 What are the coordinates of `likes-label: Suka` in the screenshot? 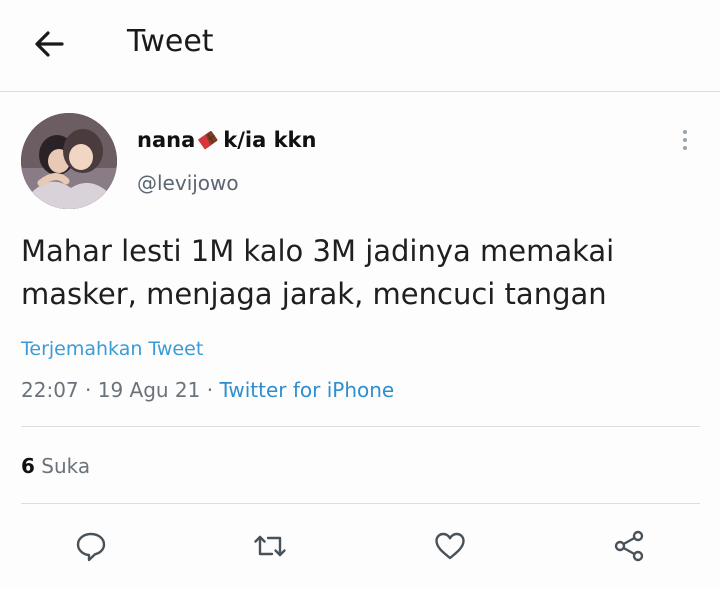 It's located at (66, 466).